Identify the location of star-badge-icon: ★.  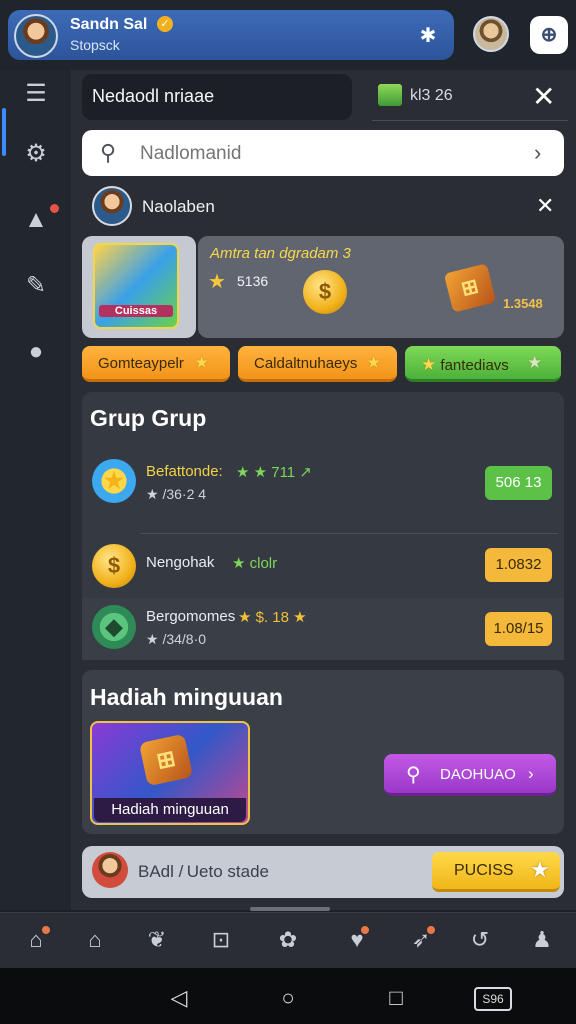
(114, 481).